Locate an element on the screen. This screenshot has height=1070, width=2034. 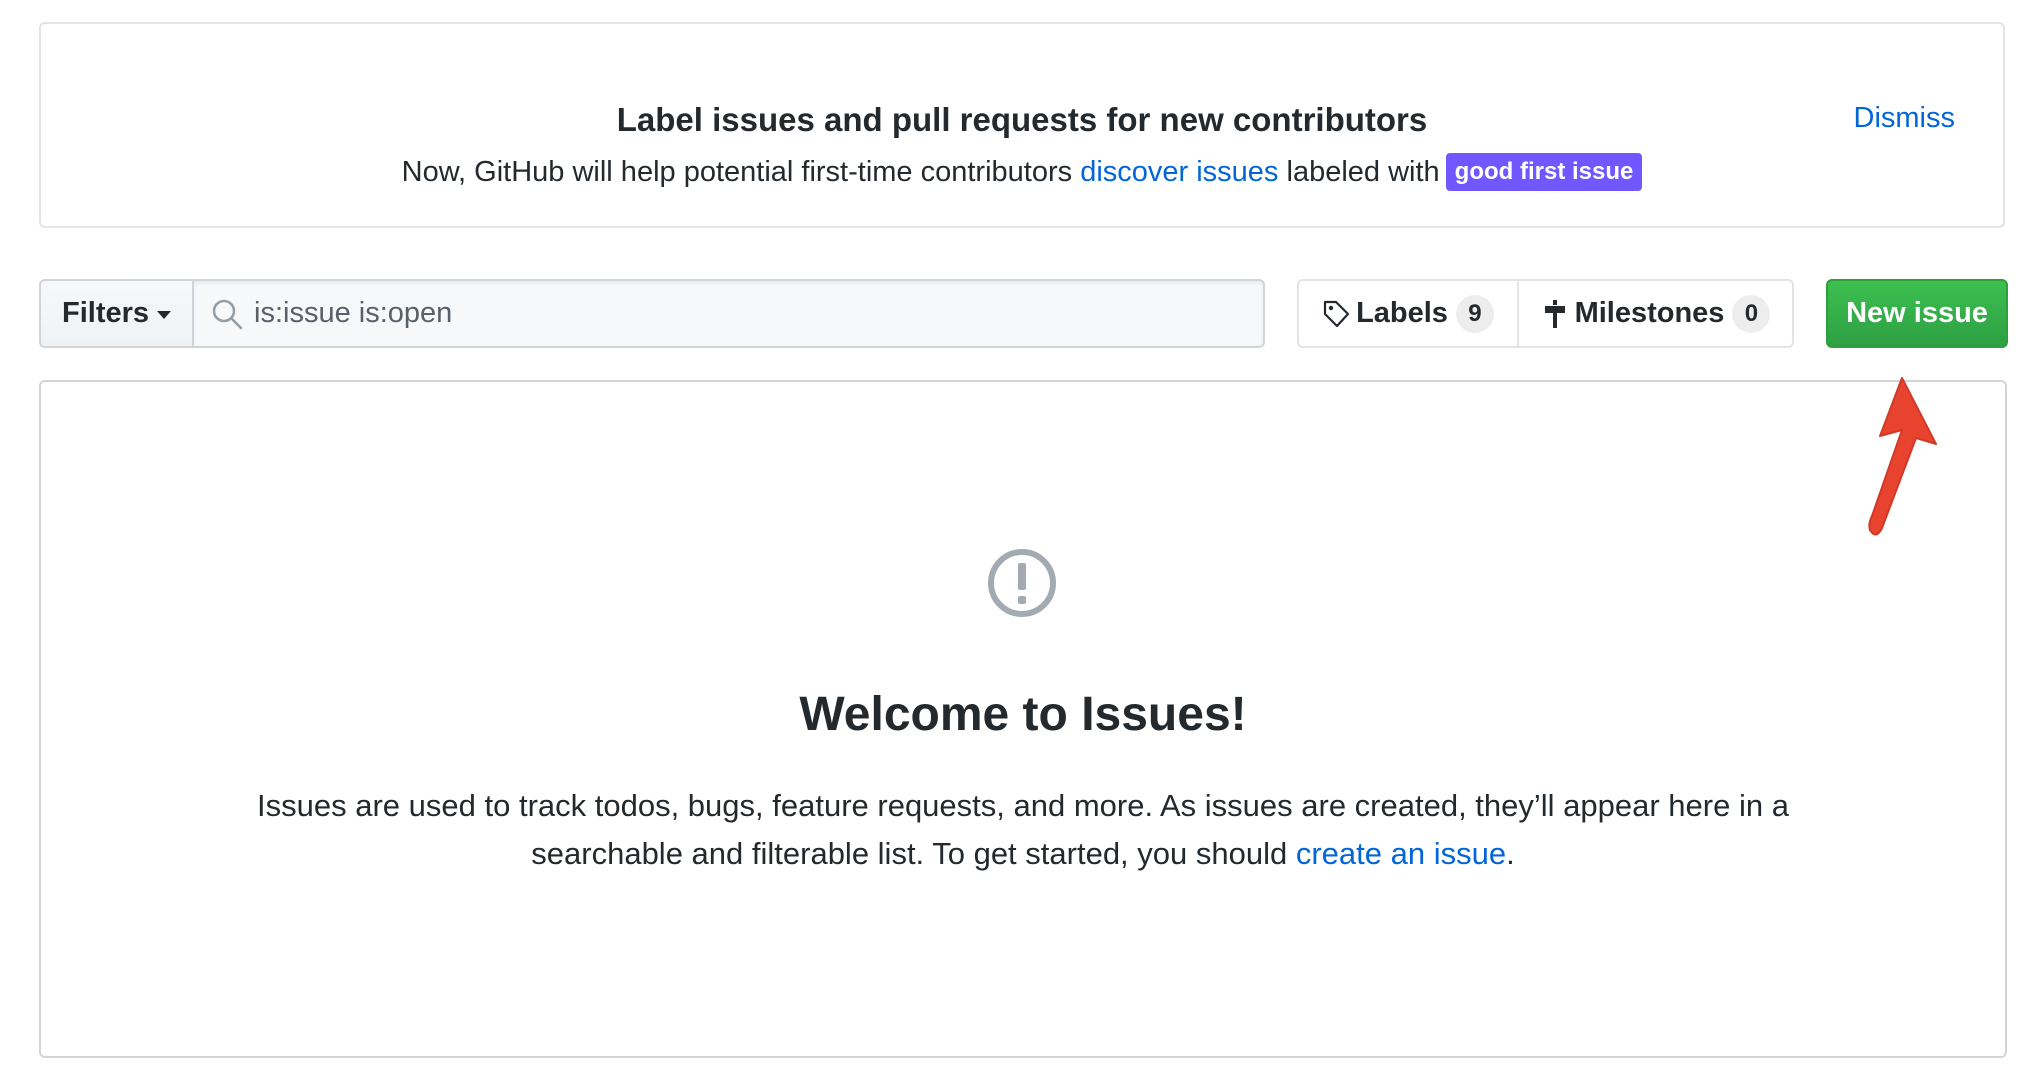
caret-down-icon is located at coordinates (164, 314).